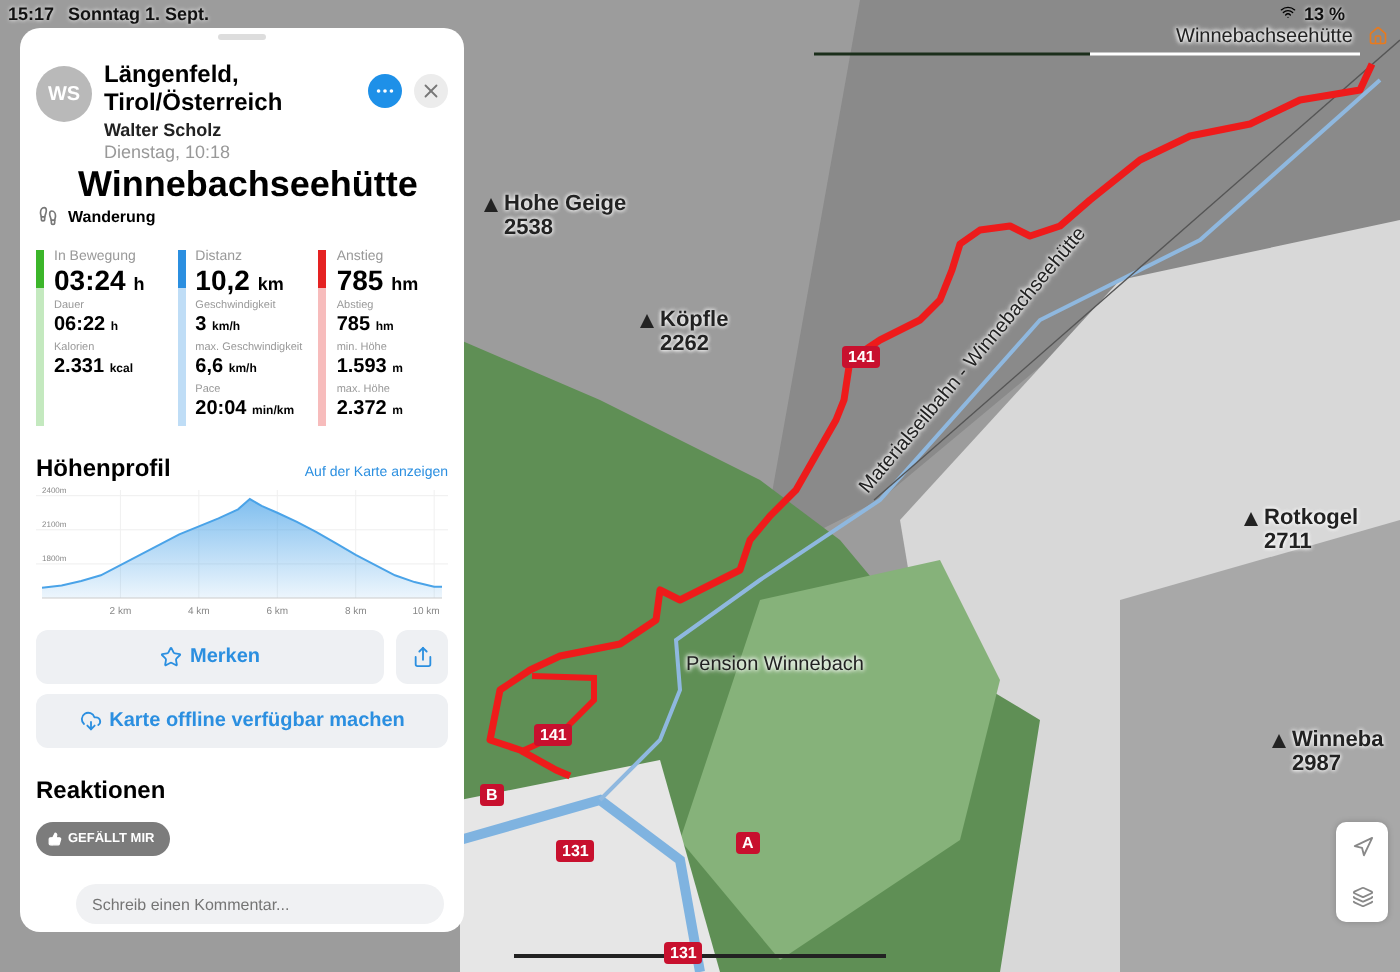 The width and height of the screenshot is (1400, 972). I want to click on peak-name: Hohe Geige, so click(565, 204).